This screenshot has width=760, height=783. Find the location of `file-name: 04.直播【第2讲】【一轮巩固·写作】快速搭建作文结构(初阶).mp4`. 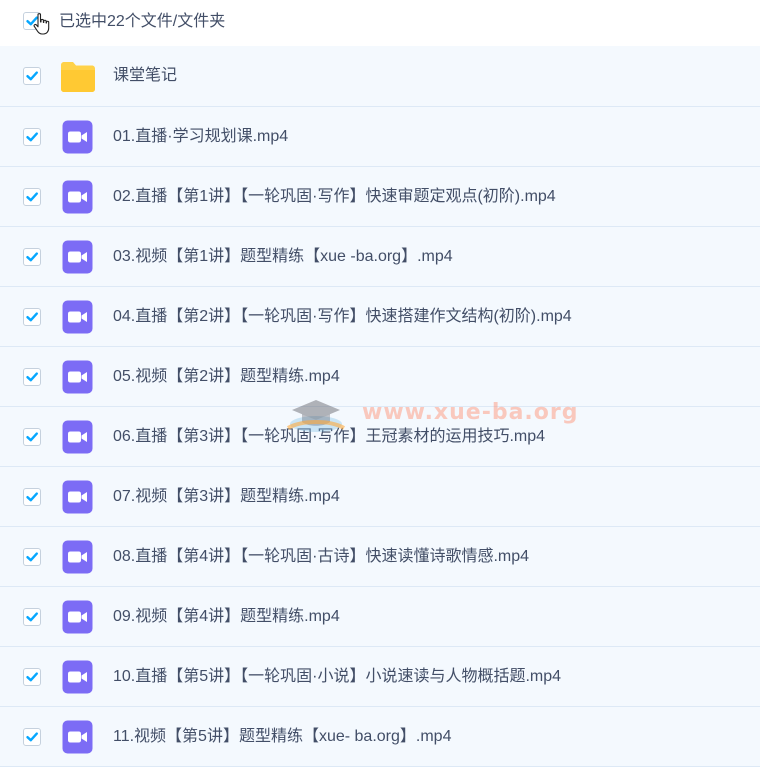

file-name: 04.直播【第2讲】【一轮巩固·写作】快速搭建作文结构(初阶).mp4 is located at coordinates (342, 317).